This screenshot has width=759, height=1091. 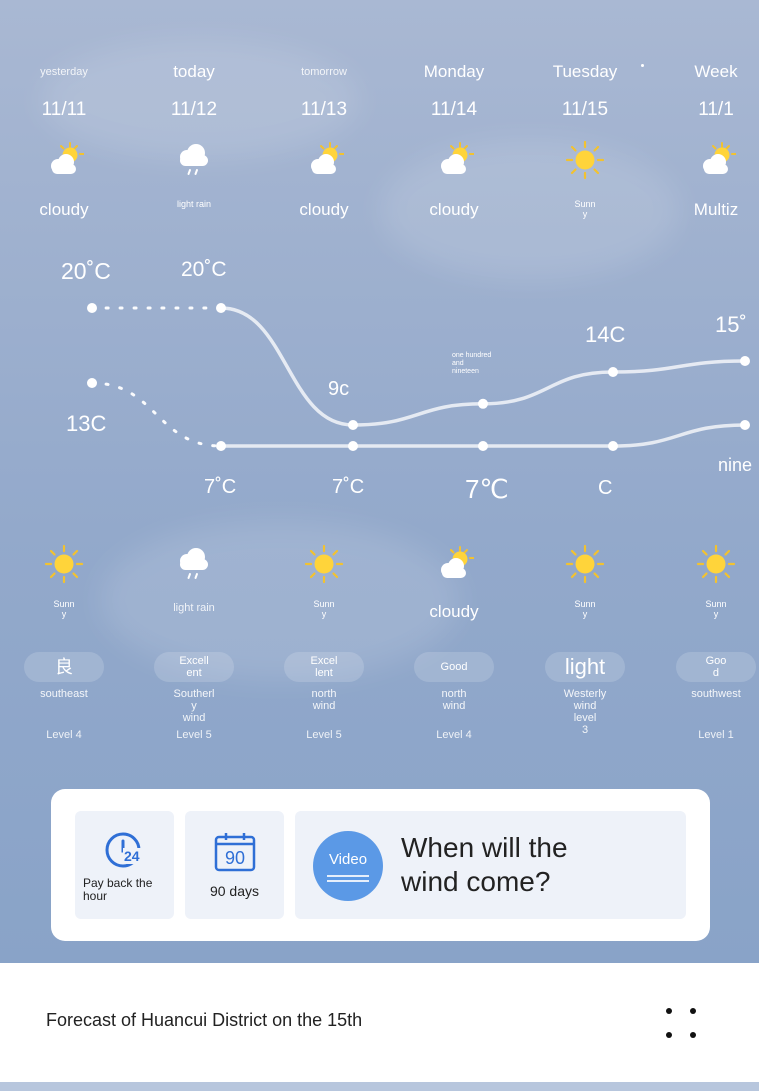 What do you see at coordinates (204, 1020) in the screenshot?
I see `forecast-section-title: Forecast of Huancui District on the 15th` at bounding box center [204, 1020].